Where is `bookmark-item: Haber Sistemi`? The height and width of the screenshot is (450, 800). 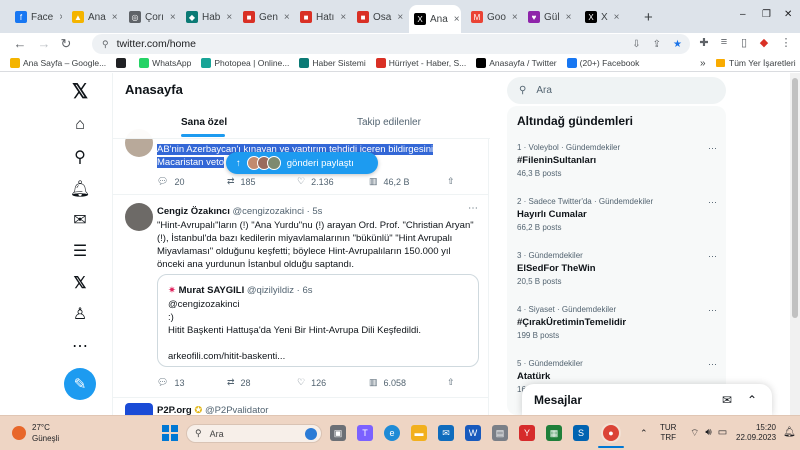
bookmark-item: Haber Sistemi is located at coordinates (332, 63).